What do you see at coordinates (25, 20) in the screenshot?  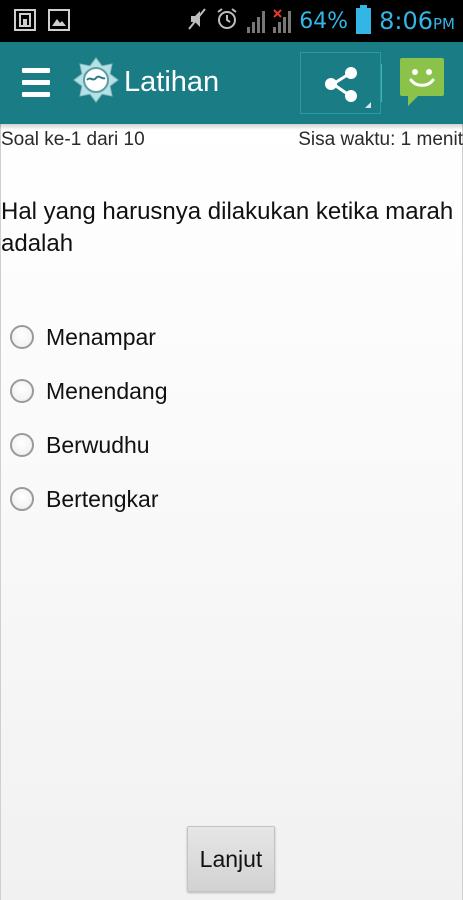 I see `notification-app-icon` at bounding box center [25, 20].